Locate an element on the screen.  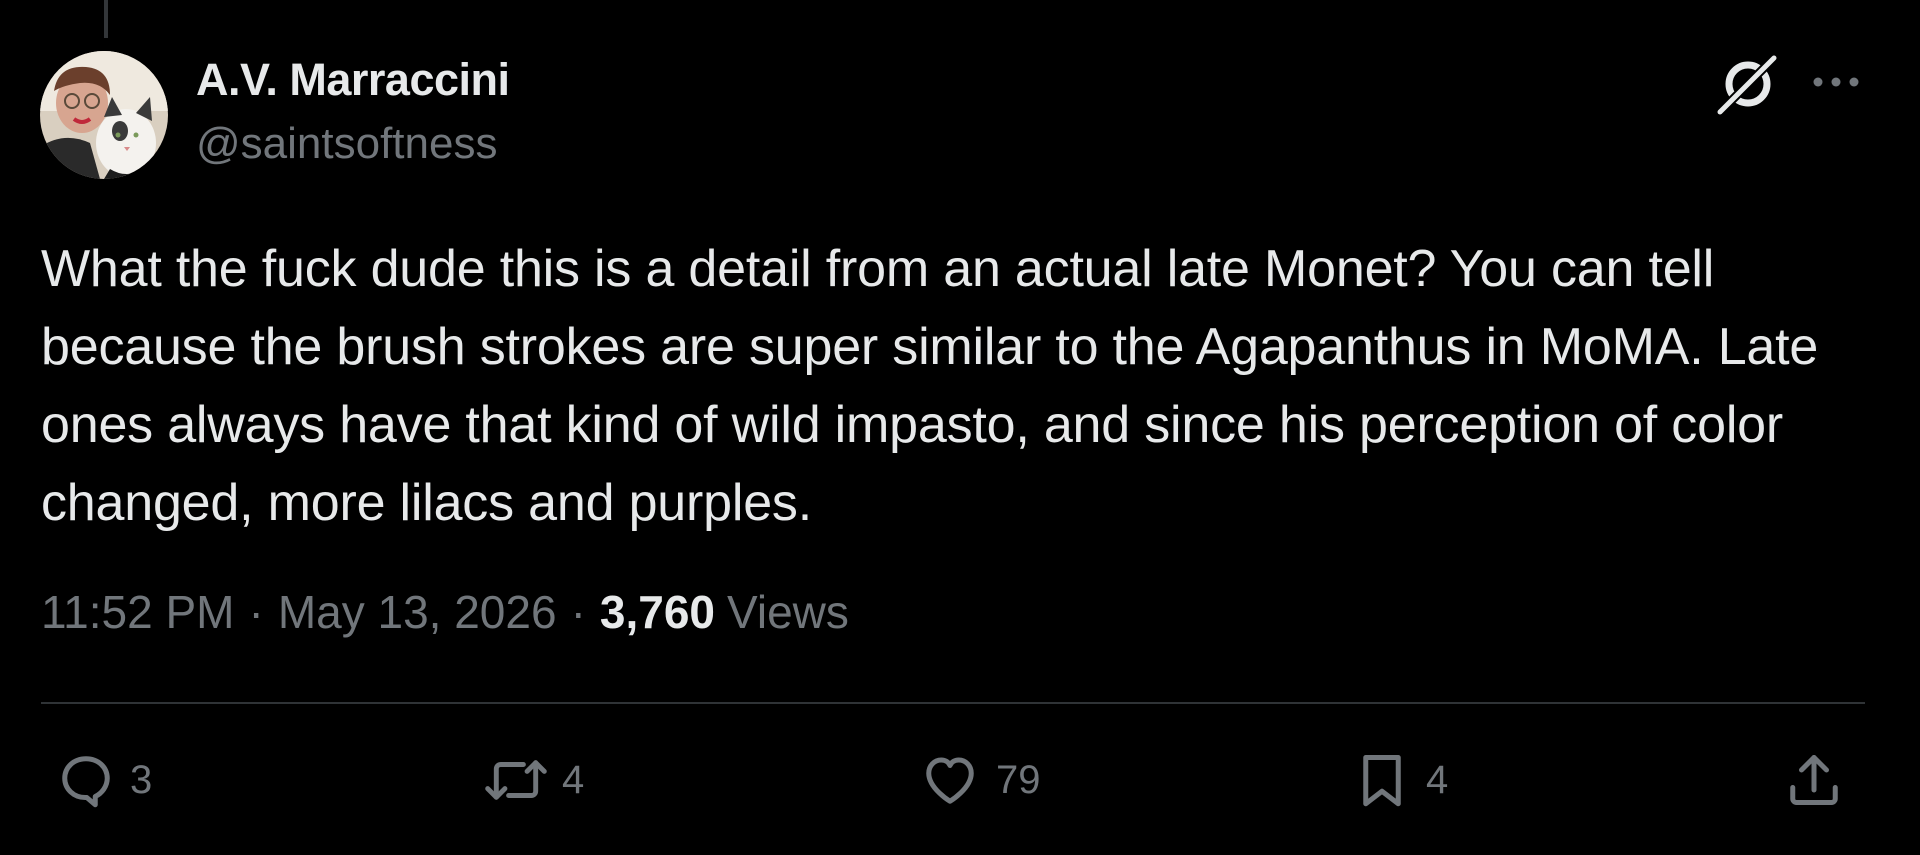
author-display-name: A.V. Marraccini is located at coordinates (353, 80).